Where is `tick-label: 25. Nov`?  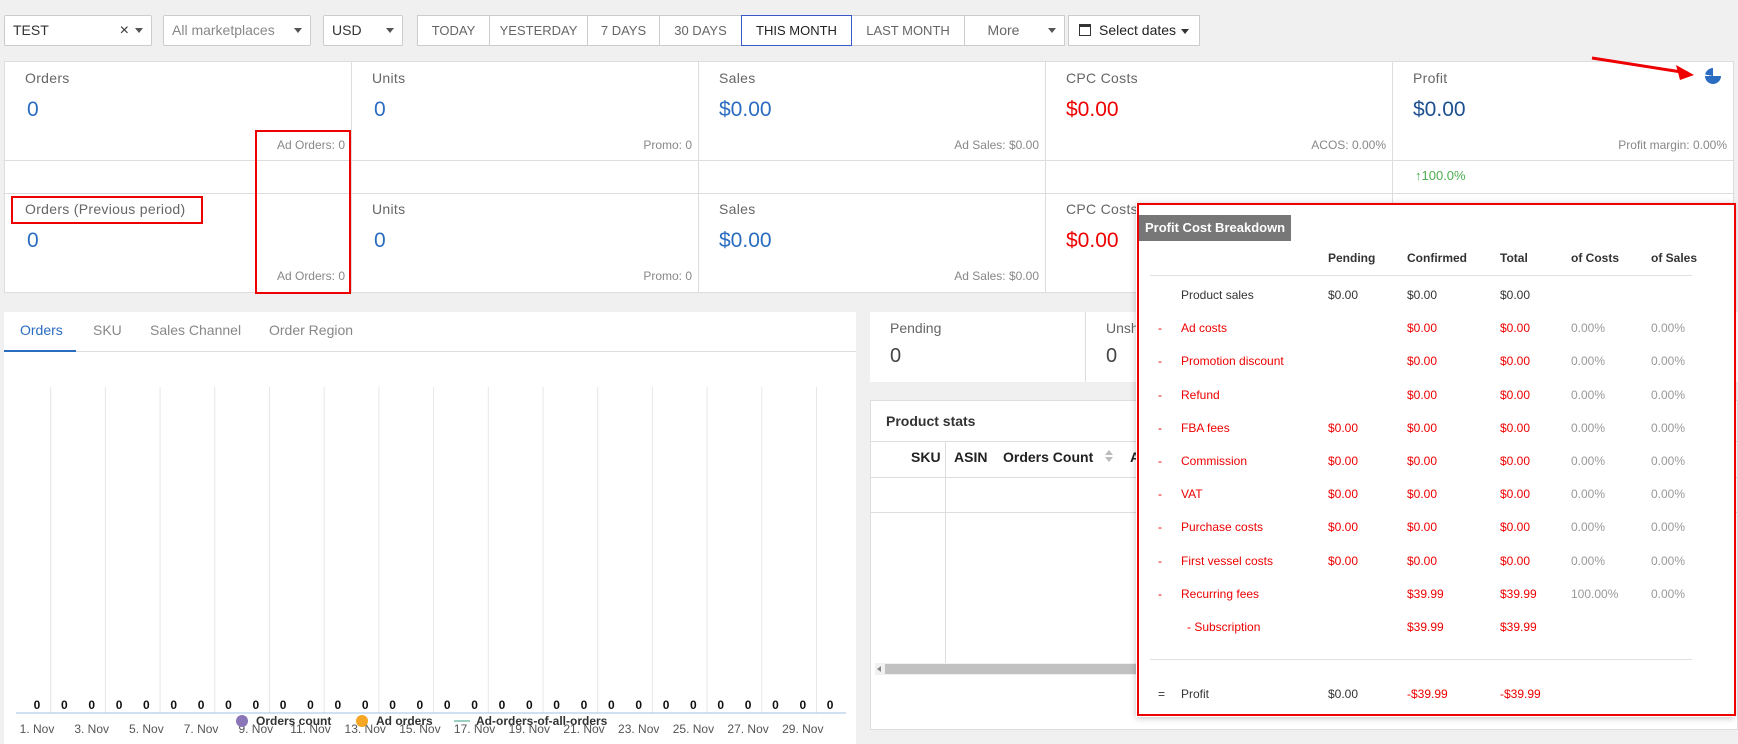
tick-label: 25. Nov is located at coordinates (693, 729).